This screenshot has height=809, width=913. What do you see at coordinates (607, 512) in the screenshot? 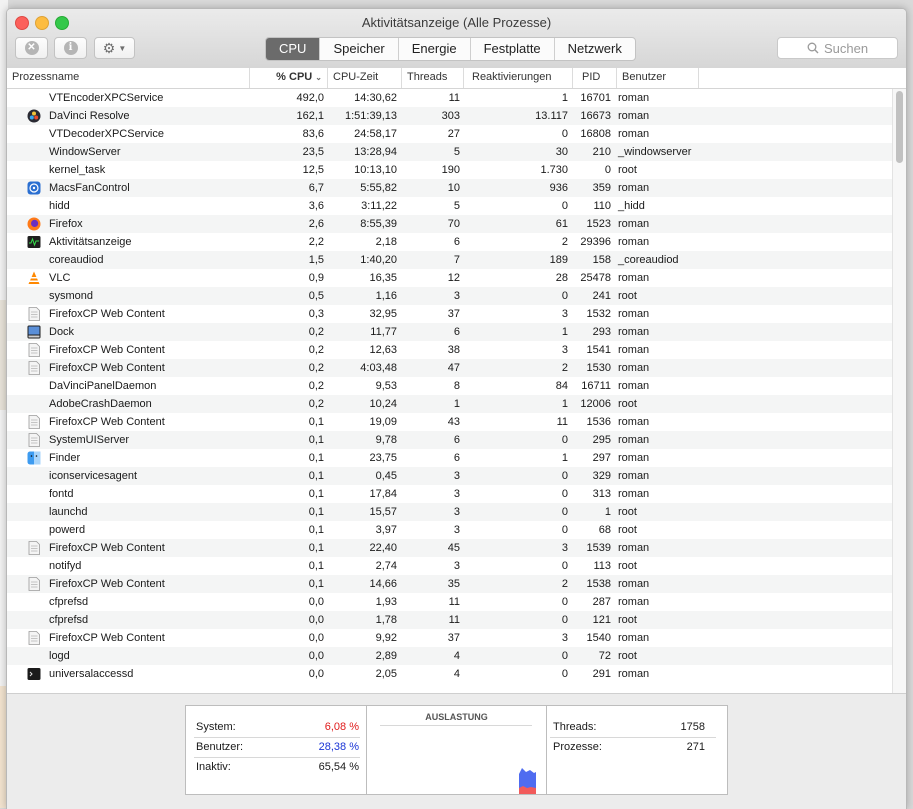
I see `pid-cell: 1` at bounding box center [607, 512].